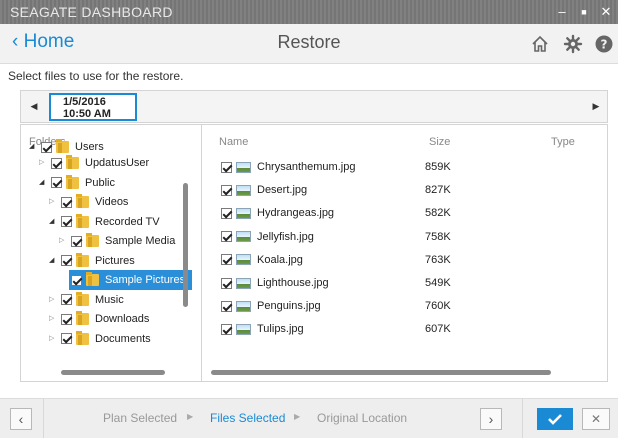 The image size is (618, 438). What do you see at coordinates (309, 44) in the screenshot?
I see `page-header: ‹ Home Restore ?` at bounding box center [309, 44].